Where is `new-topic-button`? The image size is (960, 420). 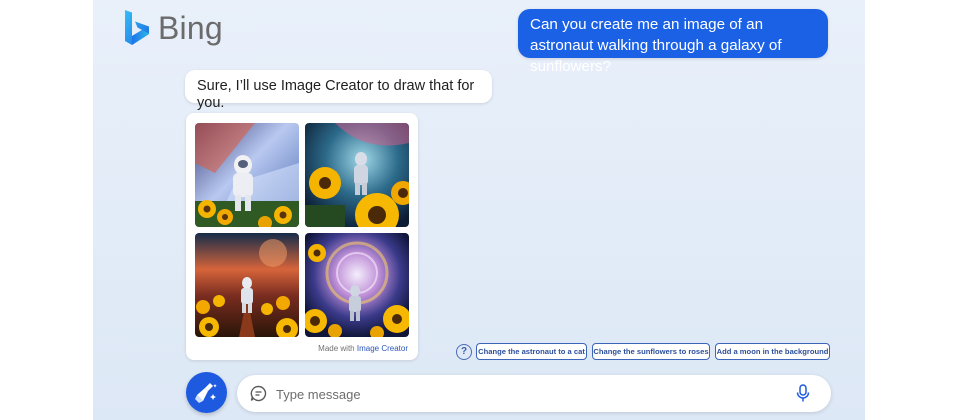
new-topic-button is located at coordinates (206, 392).